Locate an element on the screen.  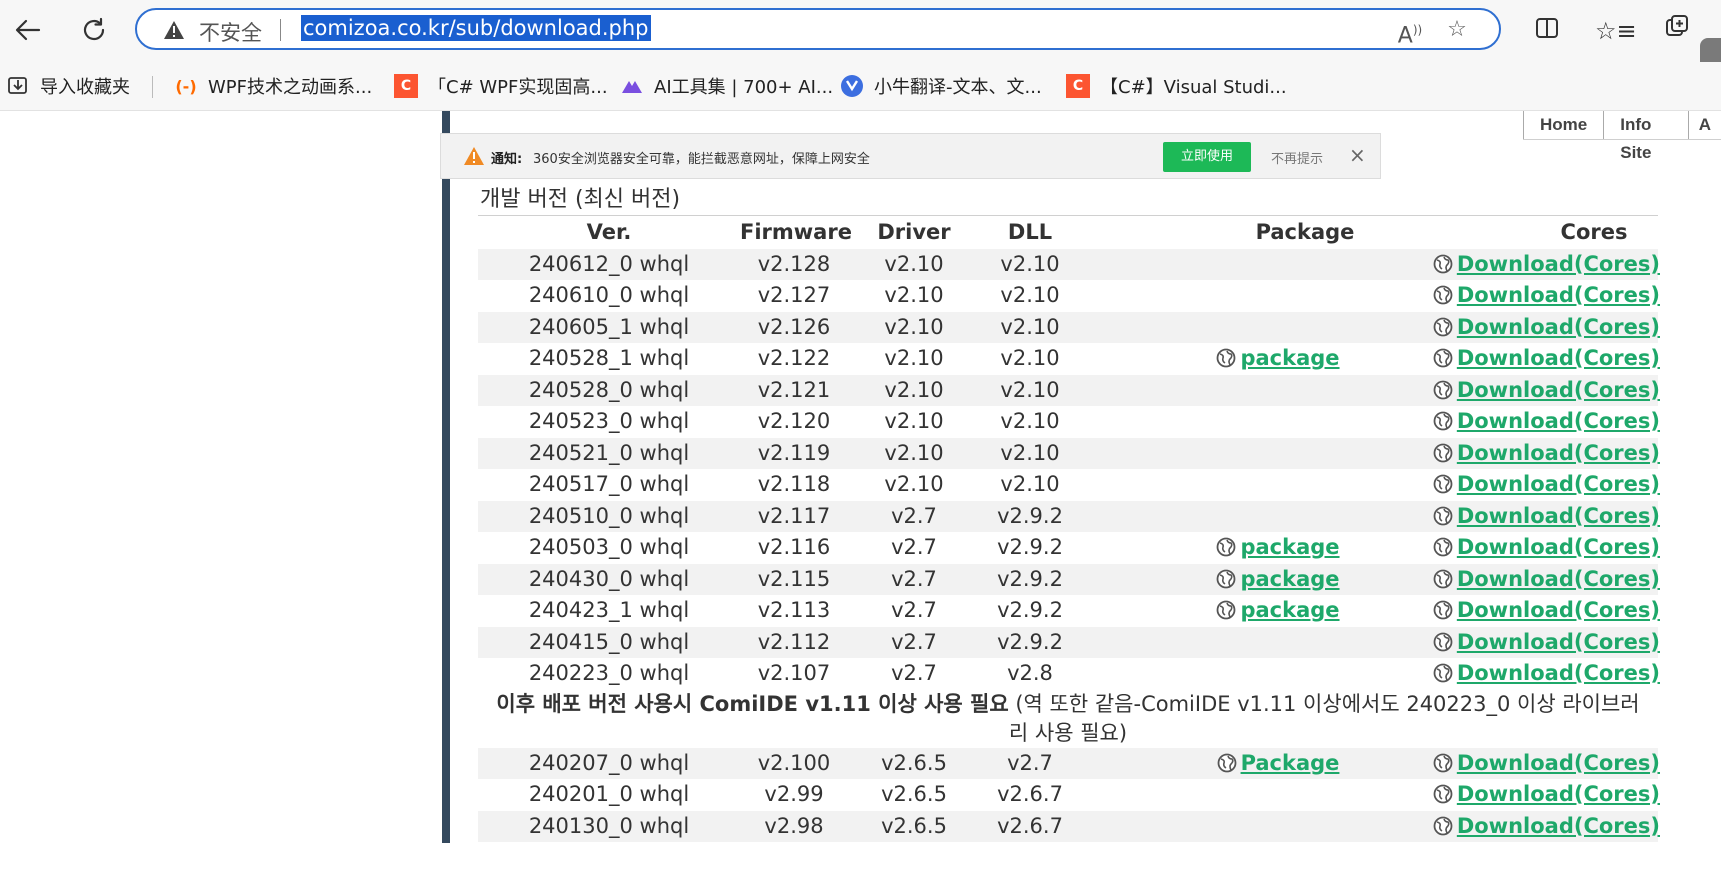
package-download: Package is located at coordinates (1278, 764).